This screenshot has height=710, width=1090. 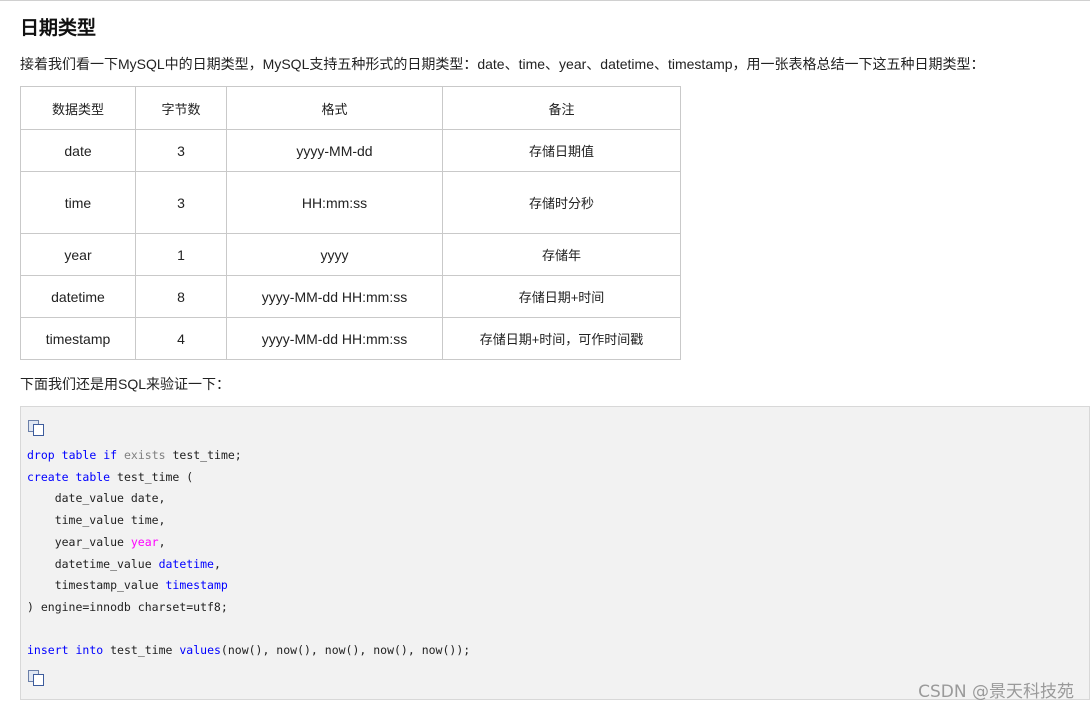 I want to click on header-format: 格式, so click(x=334, y=108).